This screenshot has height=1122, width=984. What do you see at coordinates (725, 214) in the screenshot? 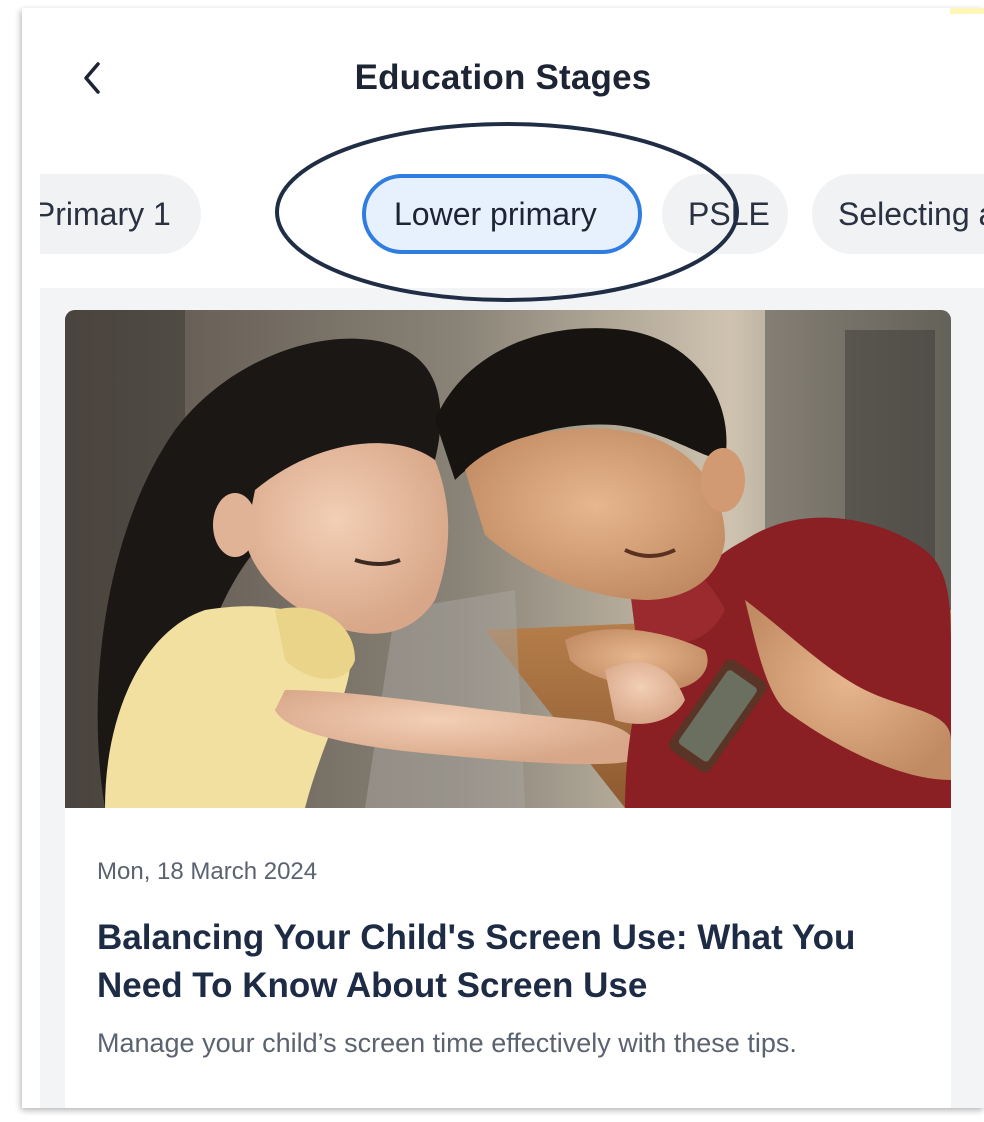
I see `tab-psle: PSLE` at bounding box center [725, 214].